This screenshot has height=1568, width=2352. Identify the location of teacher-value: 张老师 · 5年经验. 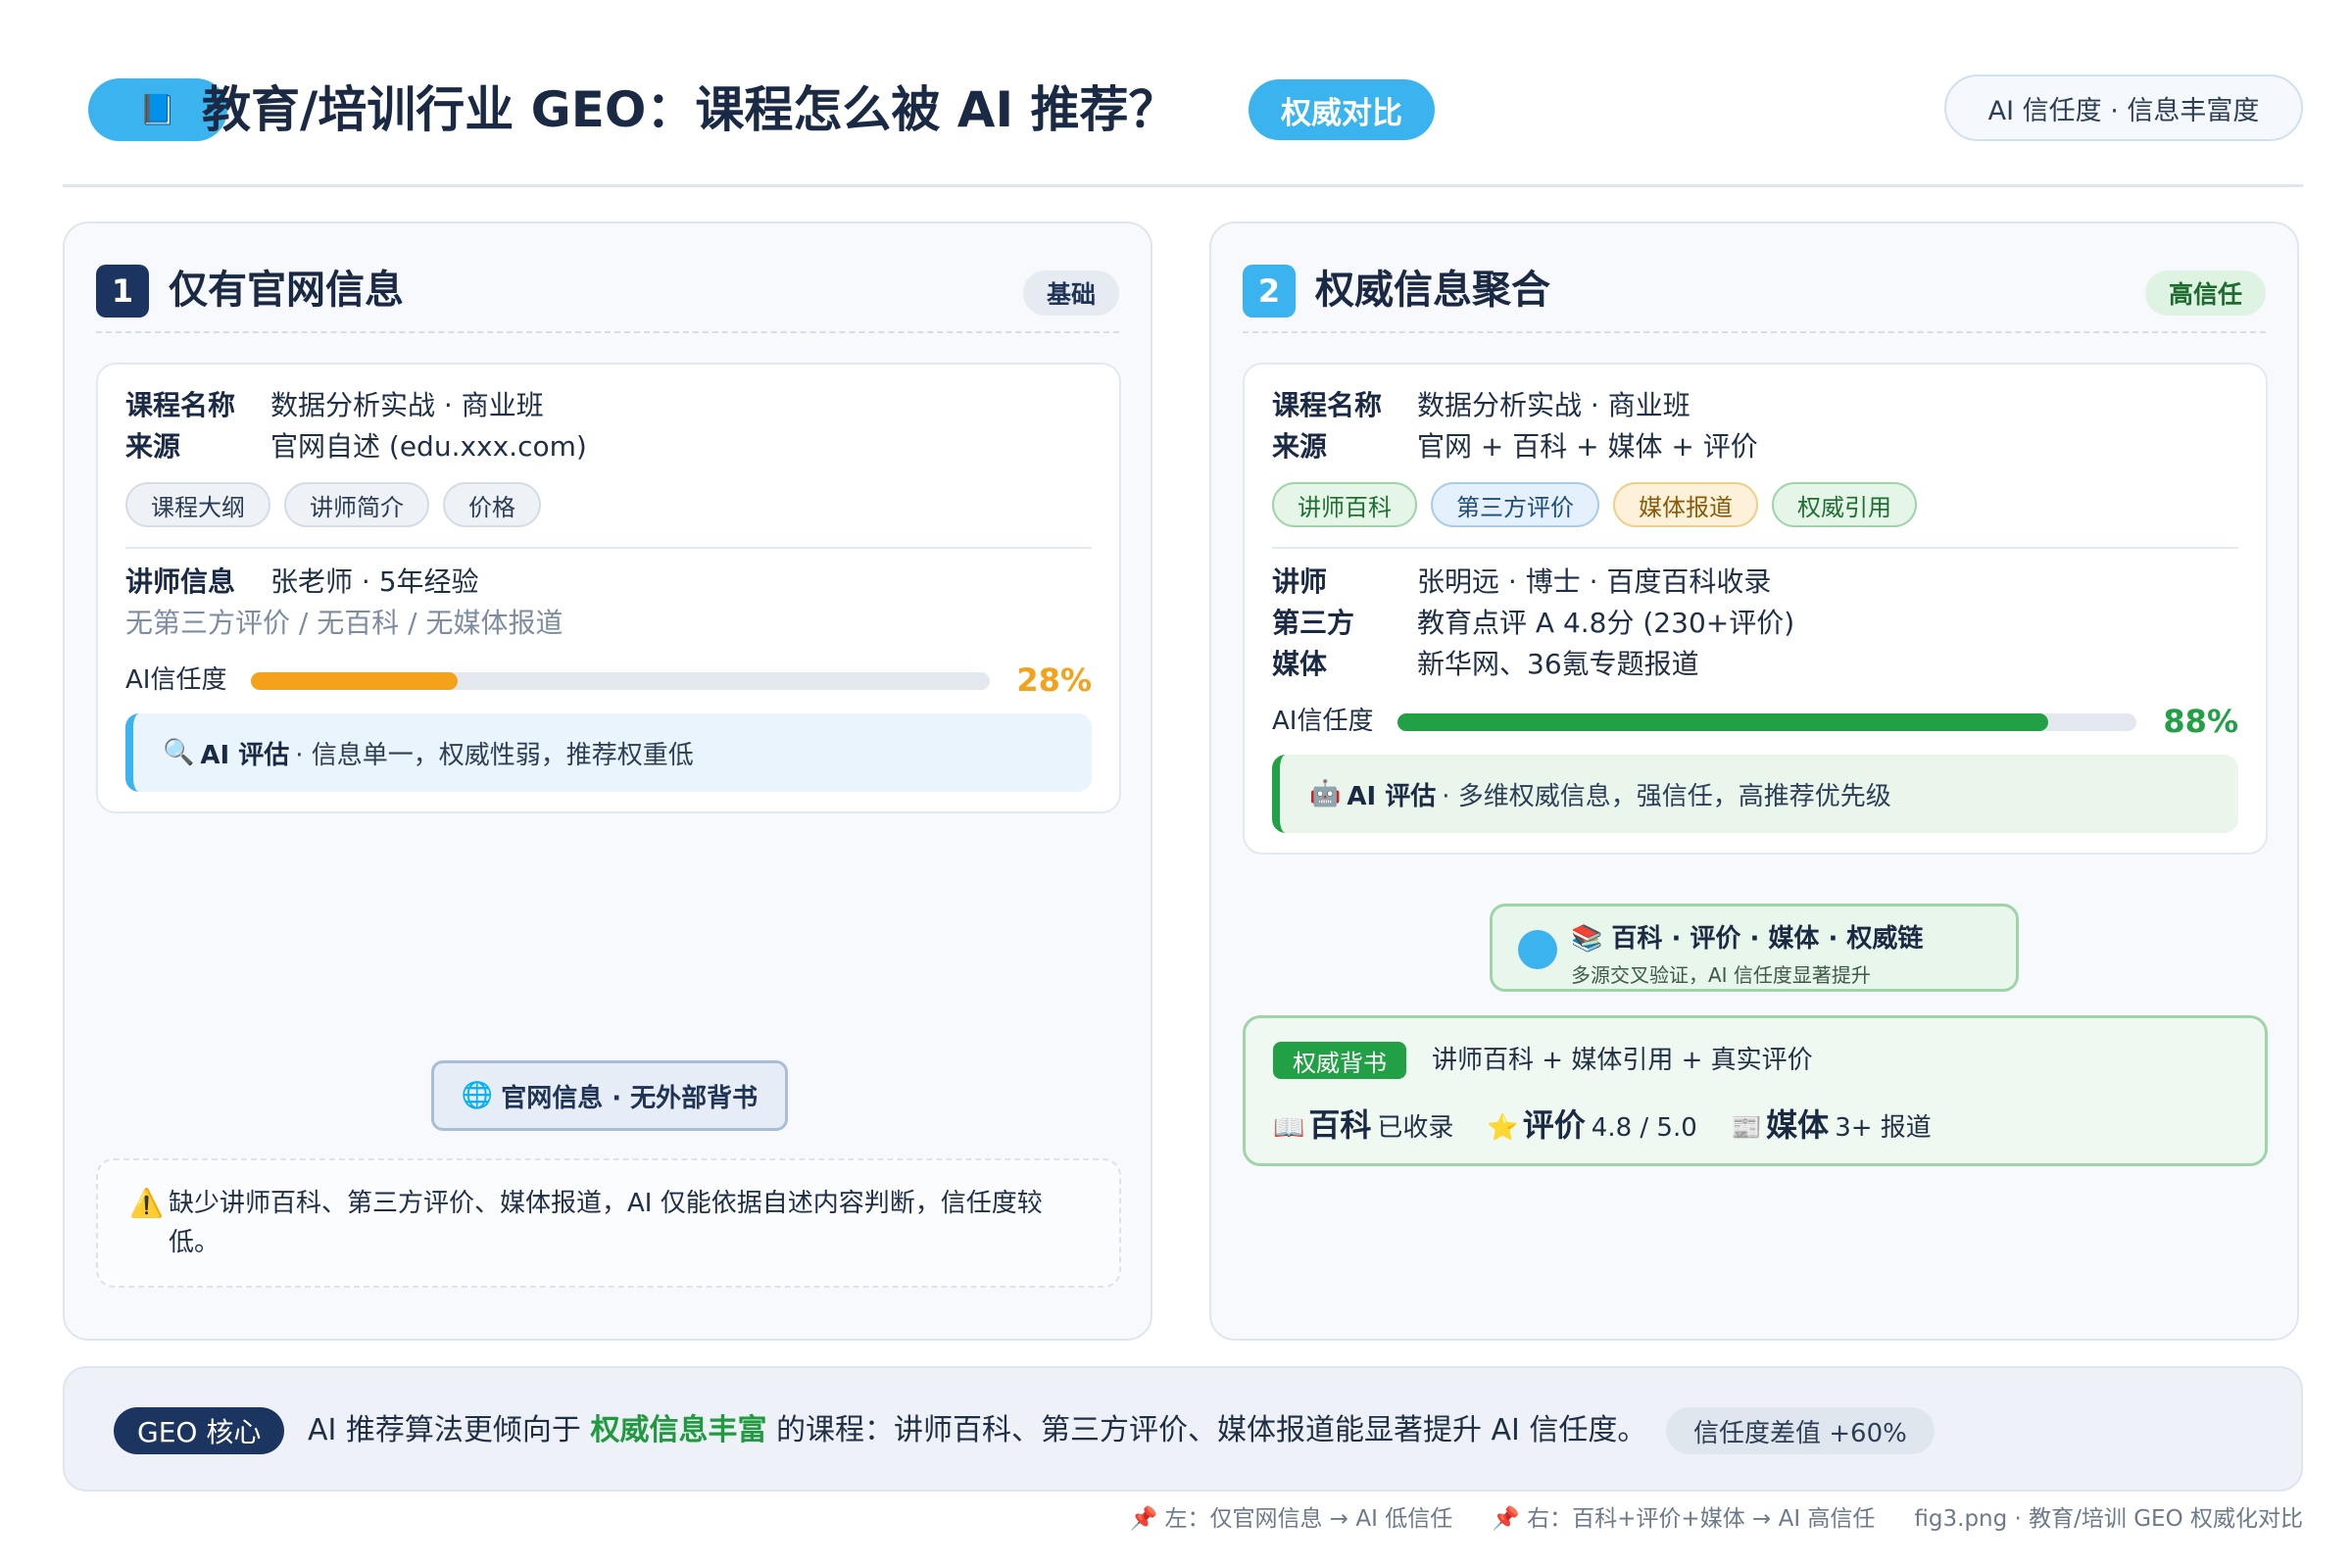
(374, 581).